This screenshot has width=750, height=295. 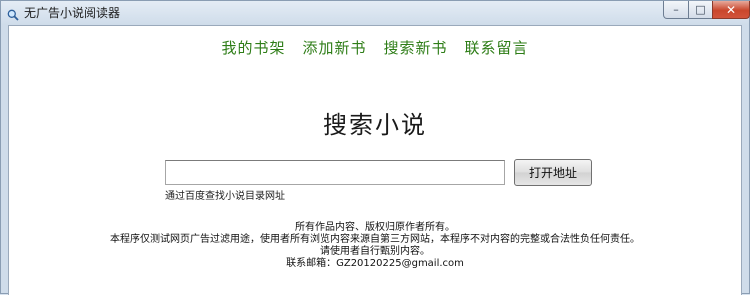 What do you see at coordinates (253, 47) in the screenshot?
I see `nav-my-bookshelf: 我的书架` at bounding box center [253, 47].